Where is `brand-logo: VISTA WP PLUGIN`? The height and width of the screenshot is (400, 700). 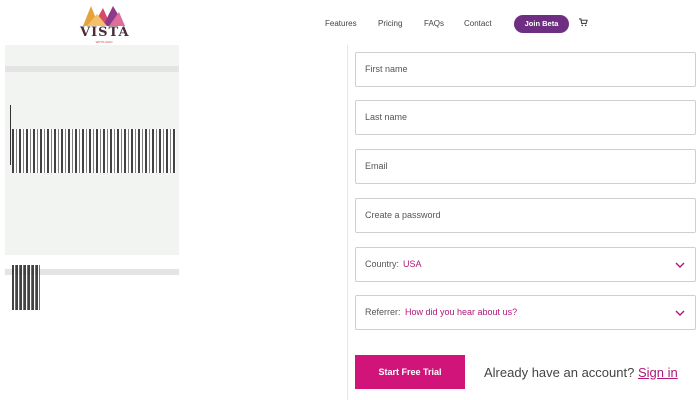 brand-logo: VISTA WP PLUGIN is located at coordinates (105, 25).